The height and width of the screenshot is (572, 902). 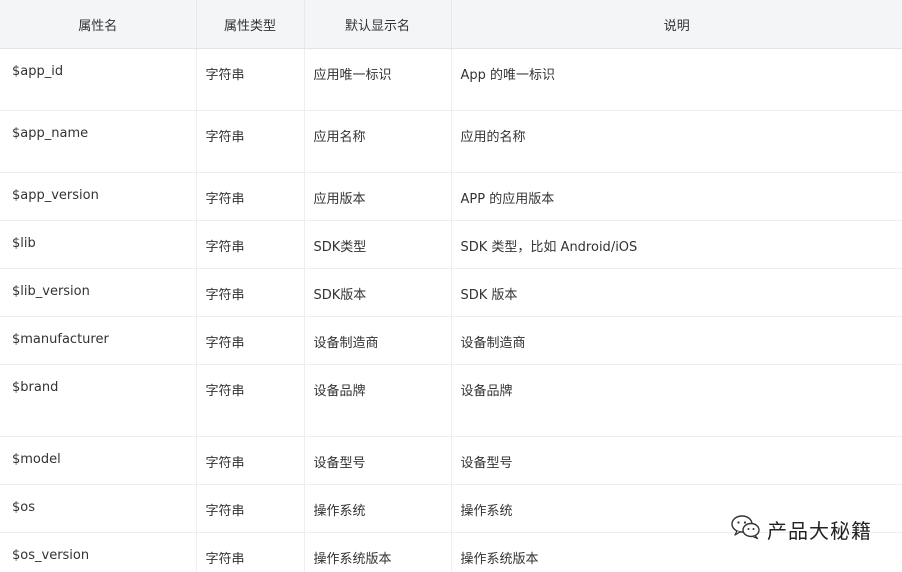 I want to click on cell-description: SDK 版本, so click(x=676, y=292).